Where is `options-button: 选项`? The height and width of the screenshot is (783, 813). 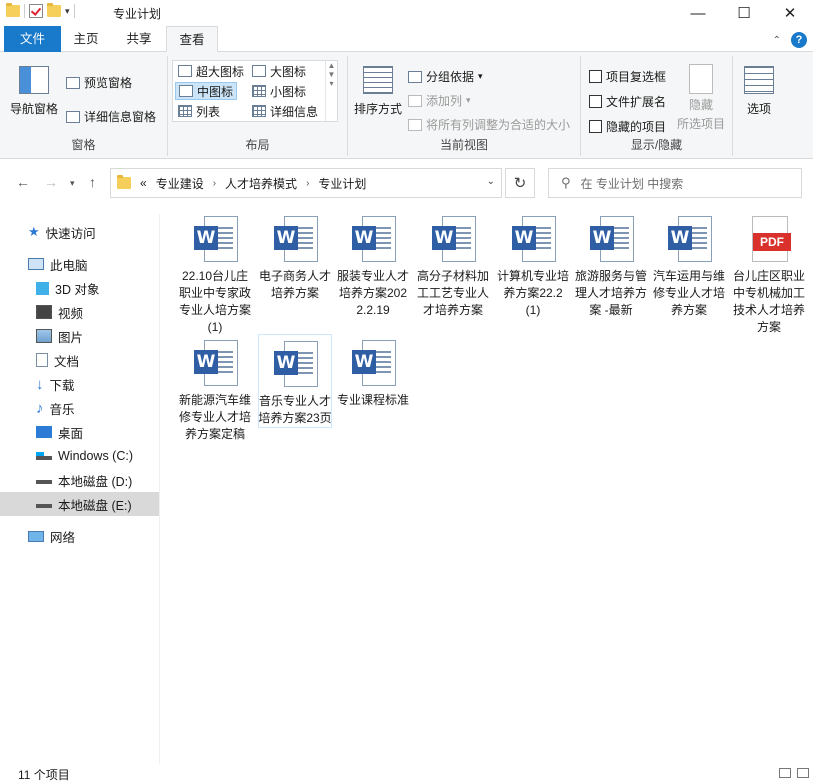 options-button: 选项 is located at coordinates (759, 91).